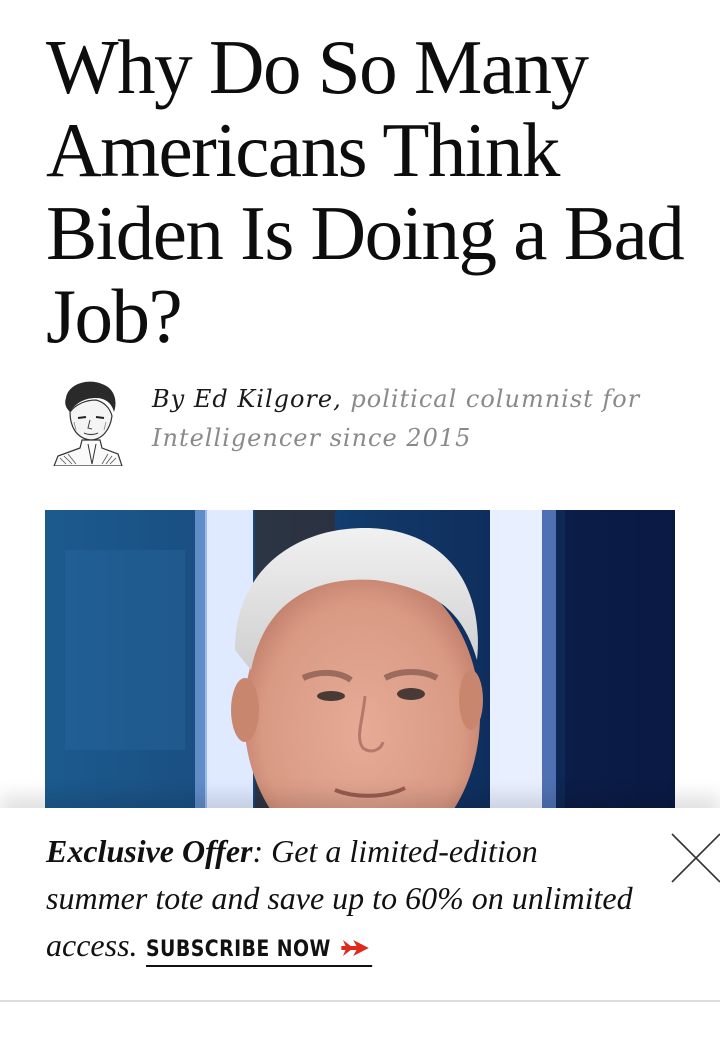 This screenshot has height=1051, width=720. I want to click on offer-title: Exclusive Offer, so click(149, 851).